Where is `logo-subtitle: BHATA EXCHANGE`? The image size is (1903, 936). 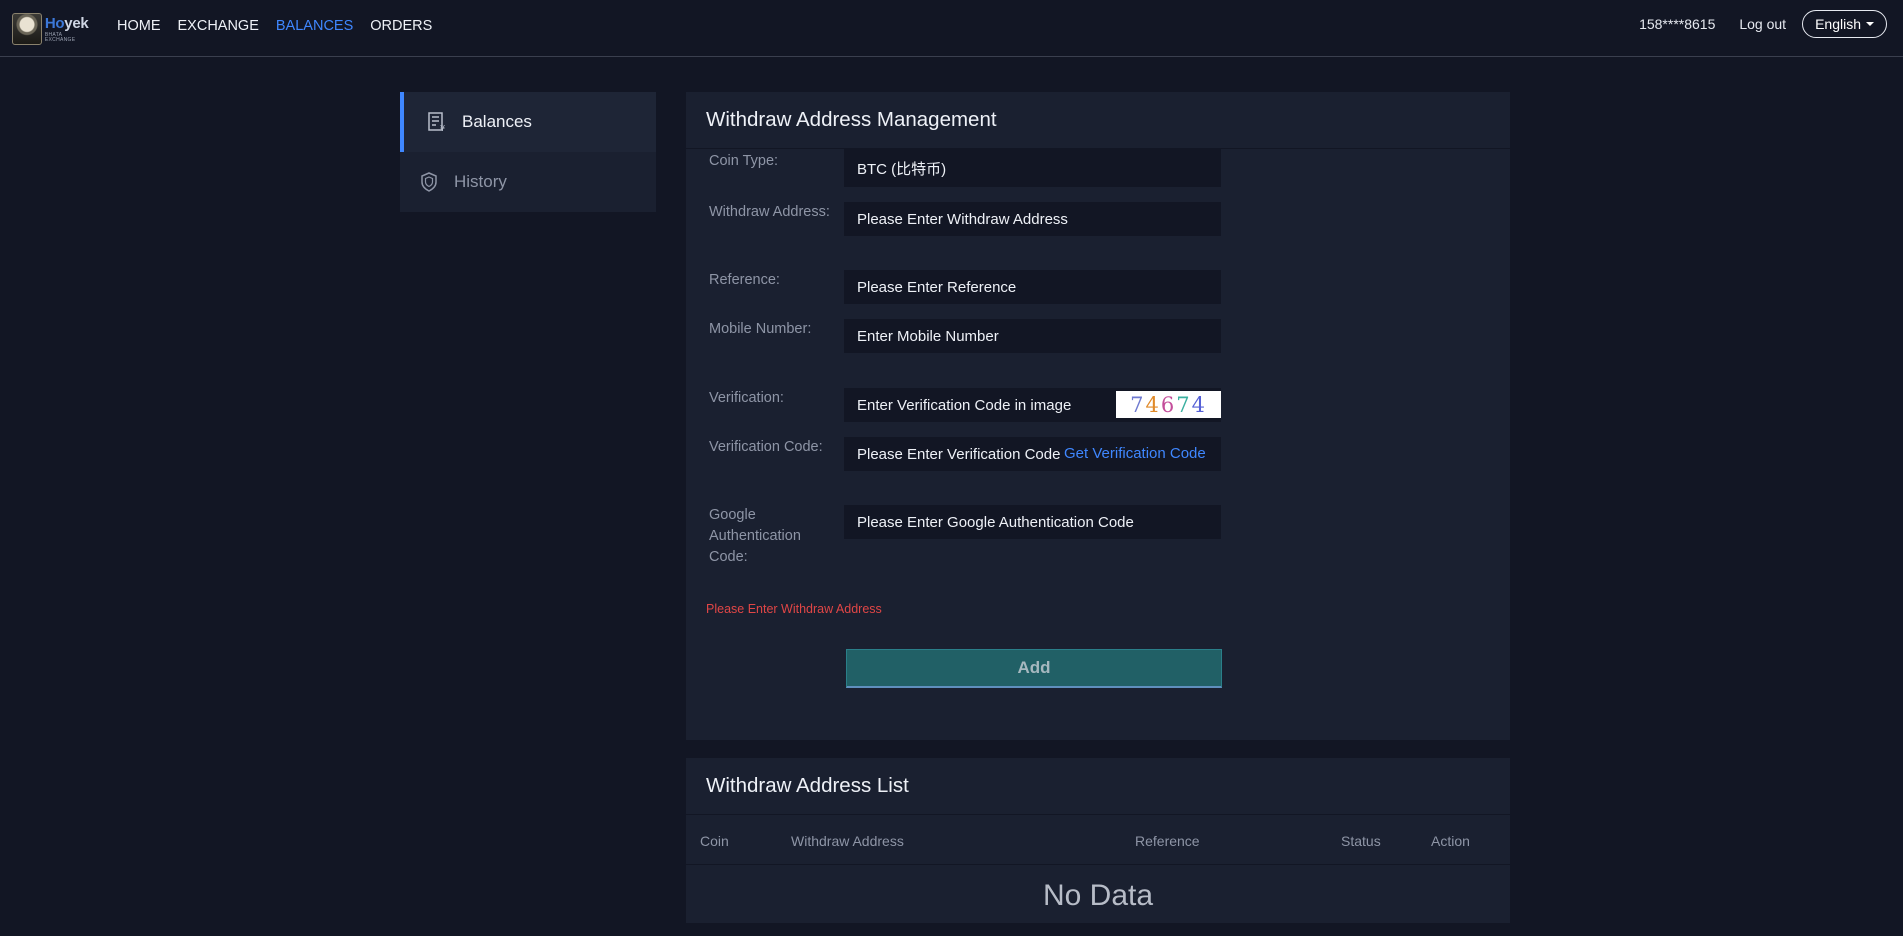
logo-subtitle: BHATA EXCHANGE is located at coordinates (60, 37).